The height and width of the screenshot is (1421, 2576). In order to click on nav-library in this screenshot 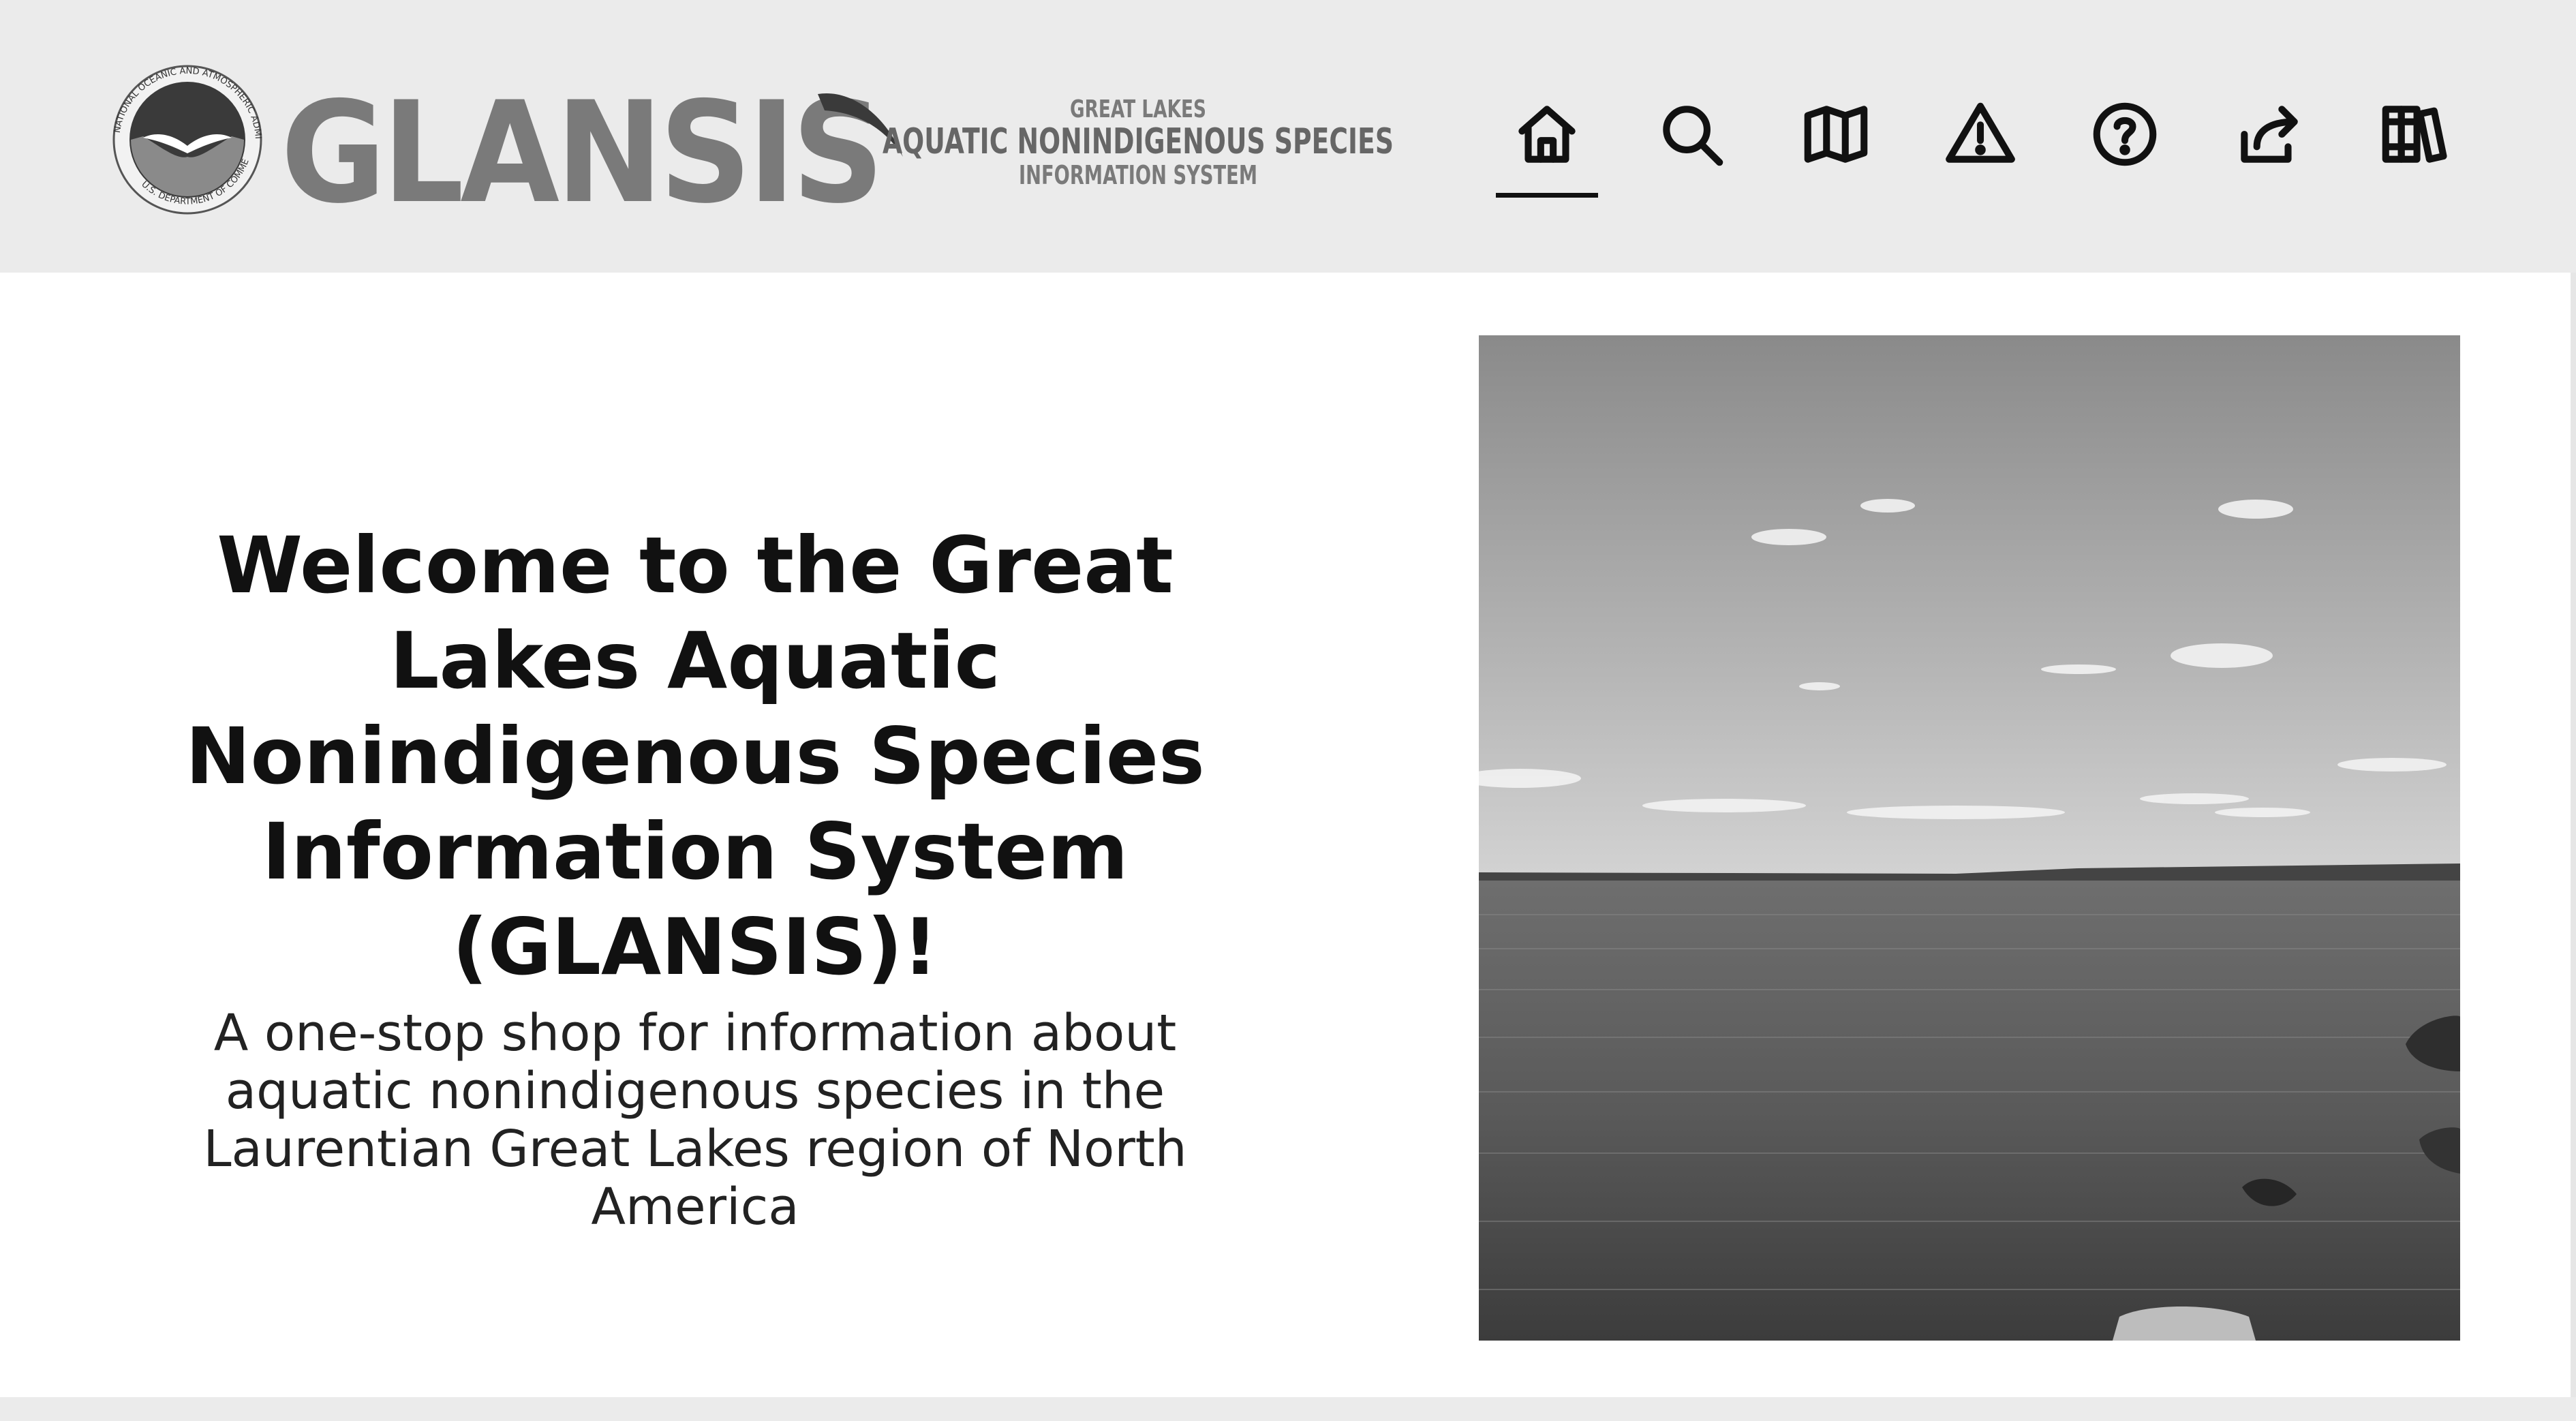, I will do `click(2414, 143)`.